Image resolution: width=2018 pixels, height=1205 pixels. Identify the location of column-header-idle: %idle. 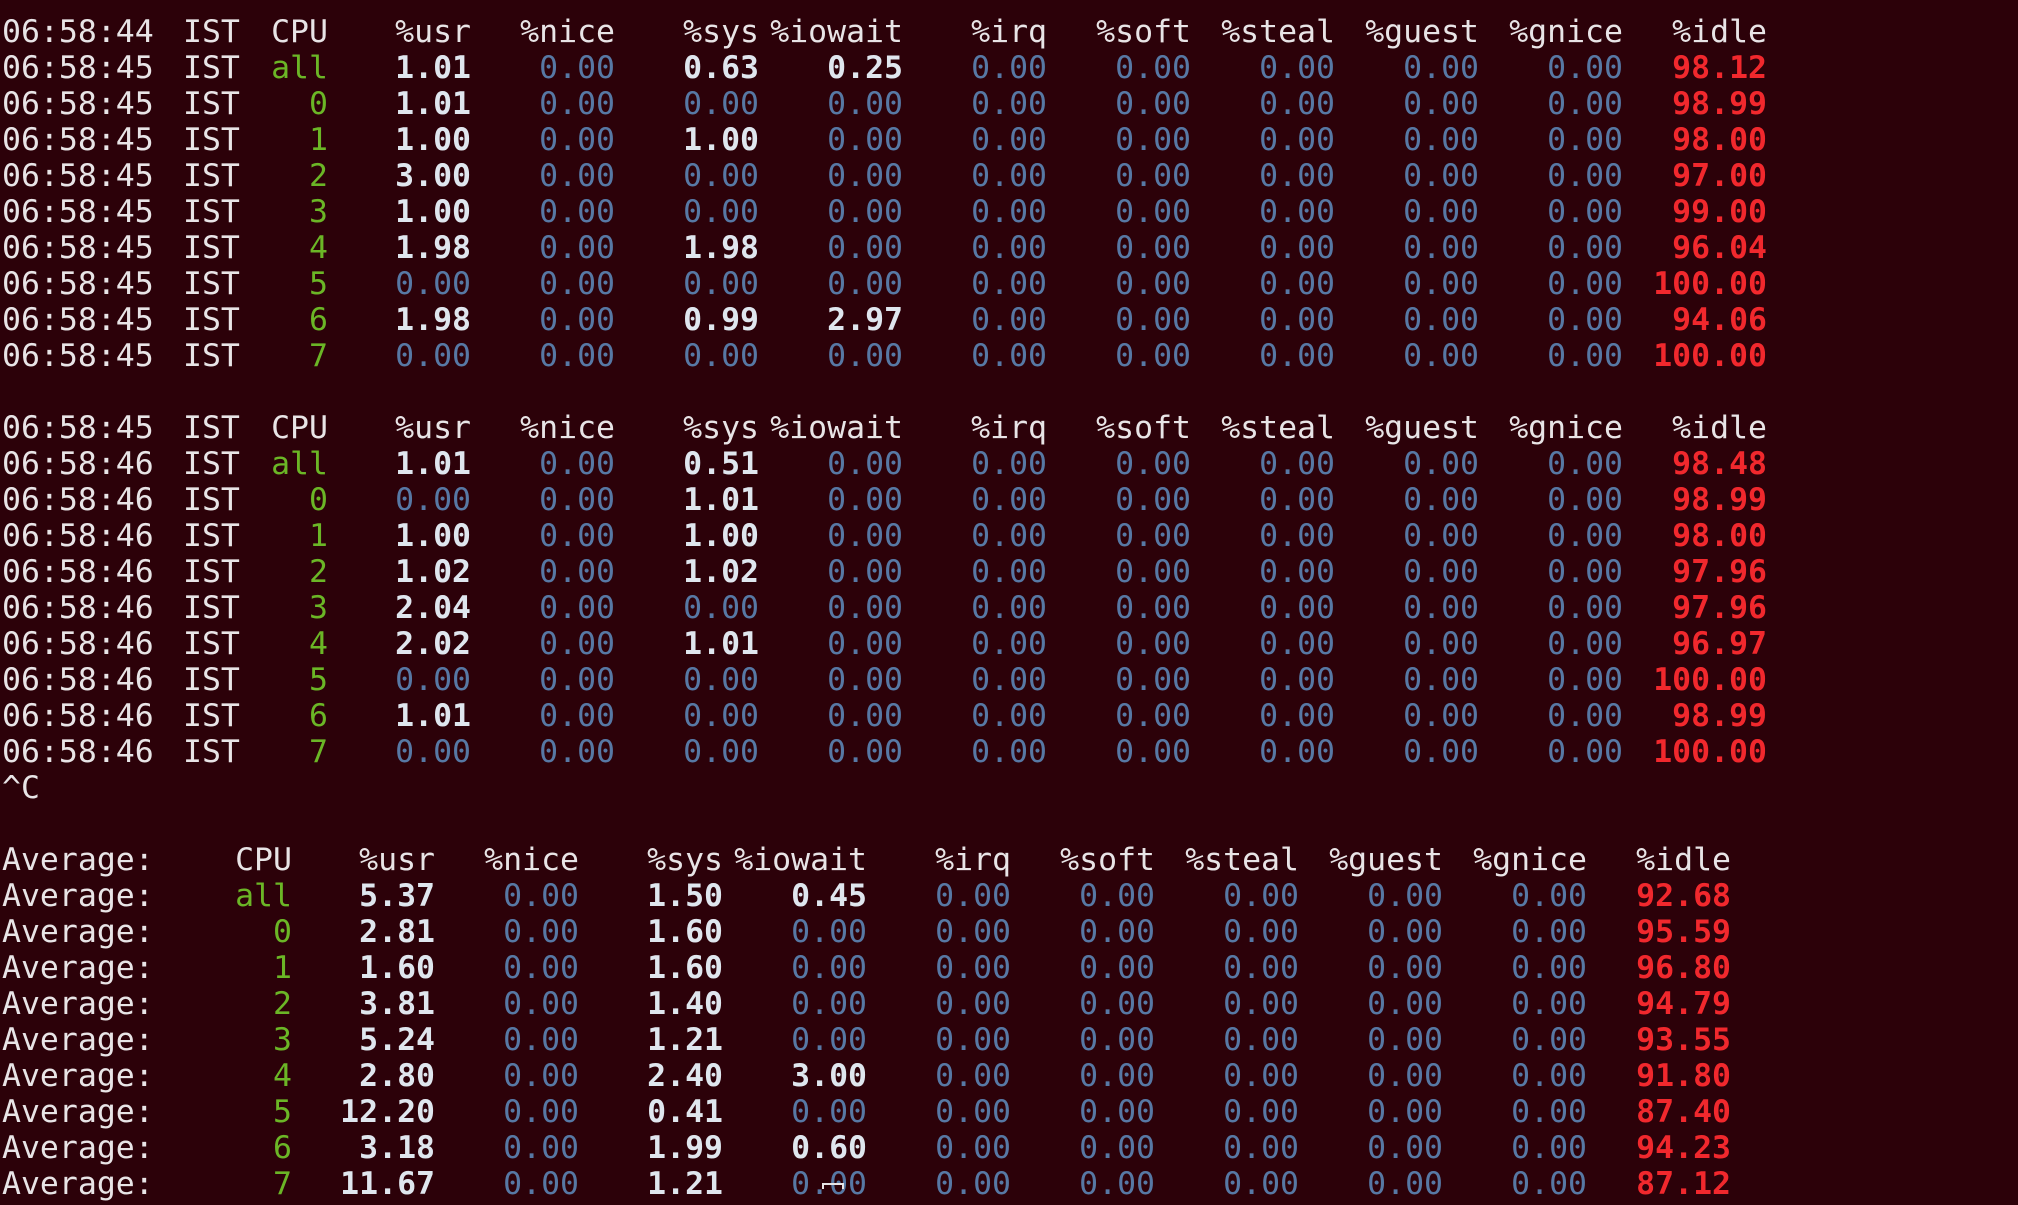
(1683, 860).